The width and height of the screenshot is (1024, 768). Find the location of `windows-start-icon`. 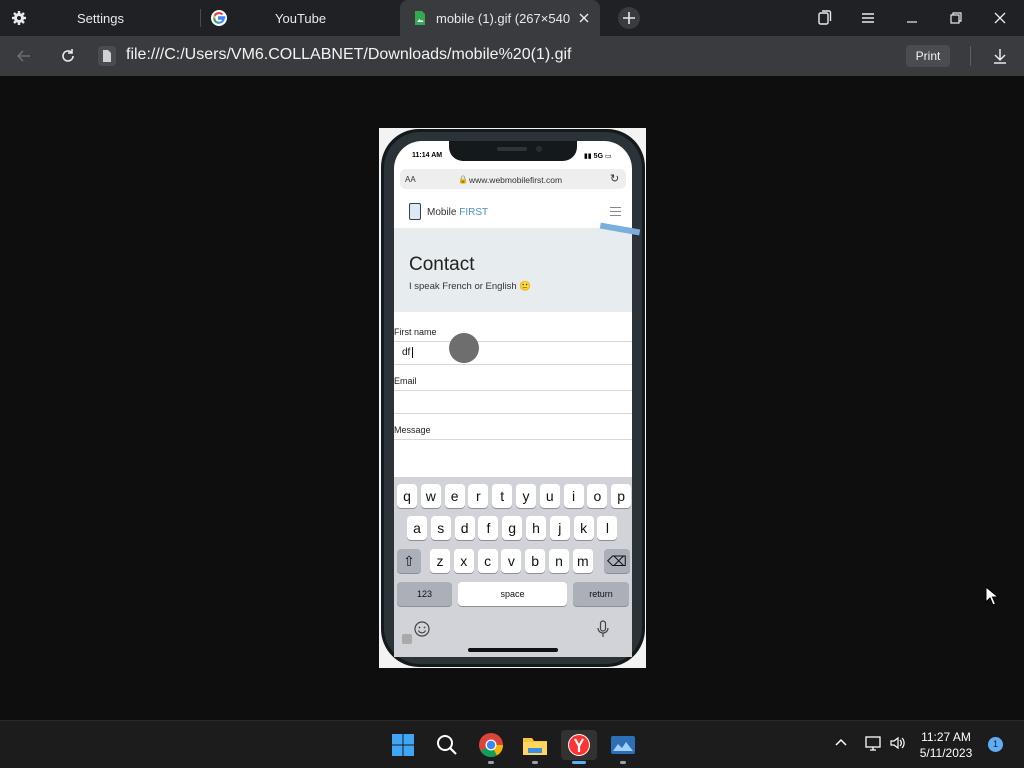

windows-start-icon is located at coordinates (403, 745).